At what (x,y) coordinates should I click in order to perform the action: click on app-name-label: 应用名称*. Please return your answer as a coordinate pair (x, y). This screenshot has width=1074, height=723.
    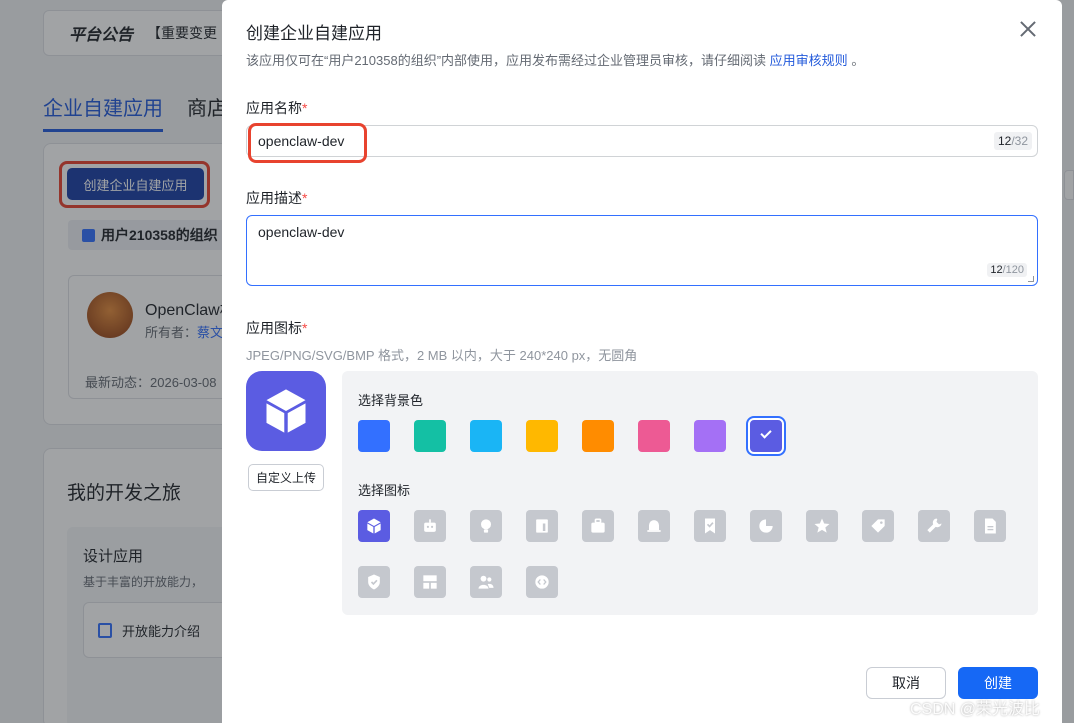
    Looking at the image, I should click on (277, 108).